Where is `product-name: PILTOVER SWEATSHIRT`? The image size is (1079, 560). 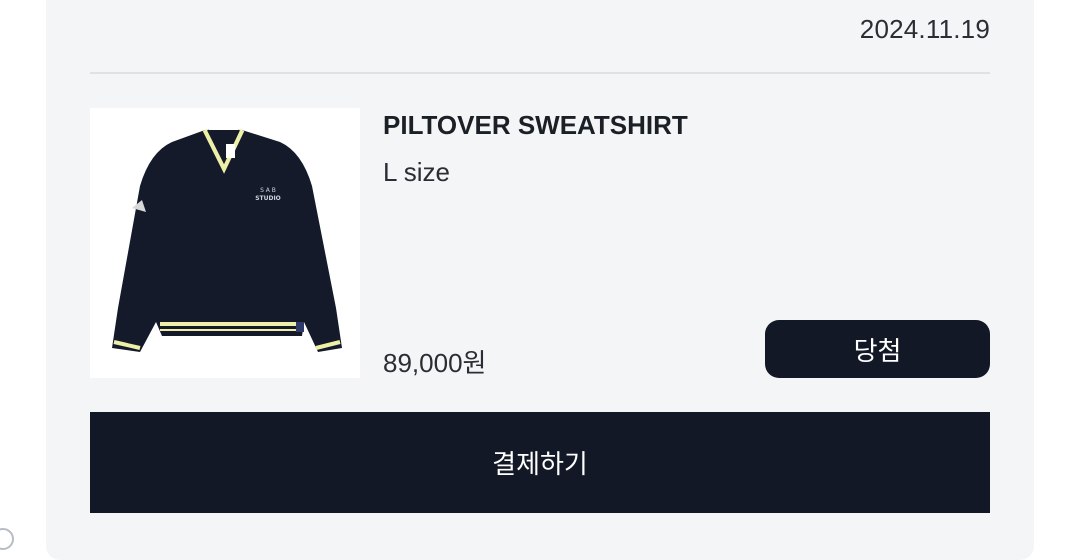
product-name: PILTOVER SWEATSHIRT is located at coordinates (535, 125).